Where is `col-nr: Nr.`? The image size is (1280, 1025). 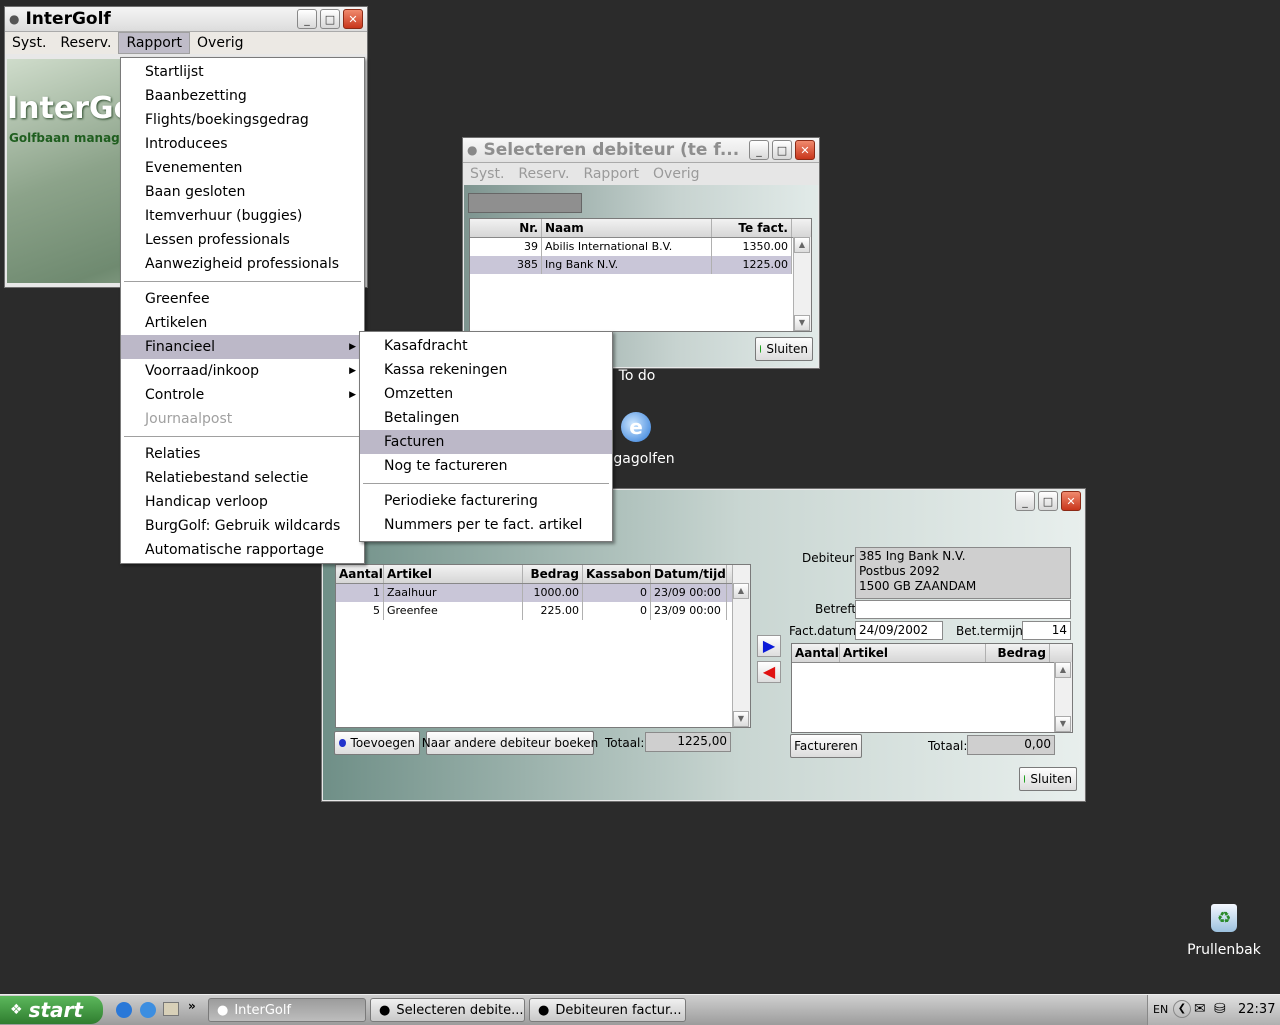
col-nr: Nr. is located at coordinates (506, 228).